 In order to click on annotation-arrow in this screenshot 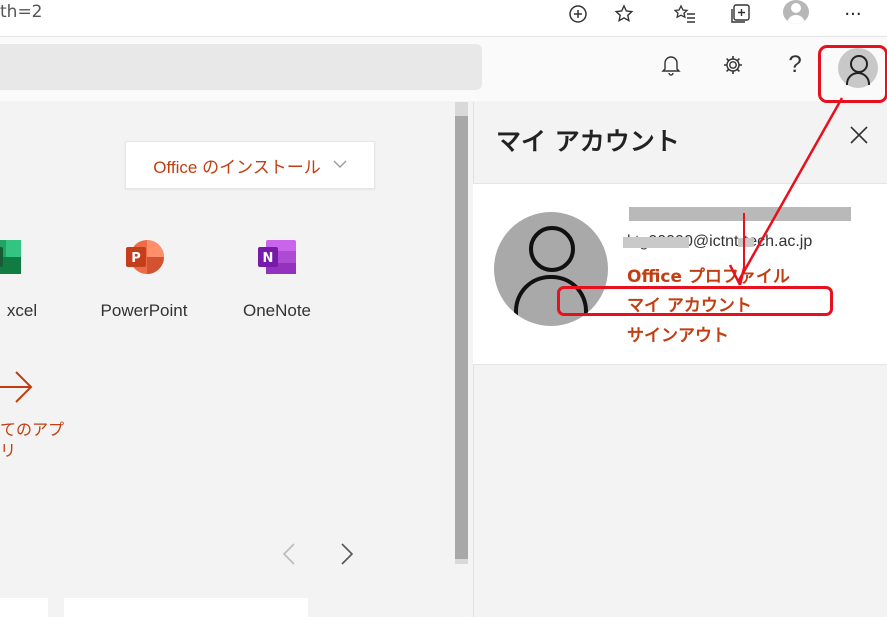, I will do `click(786, 191)`.